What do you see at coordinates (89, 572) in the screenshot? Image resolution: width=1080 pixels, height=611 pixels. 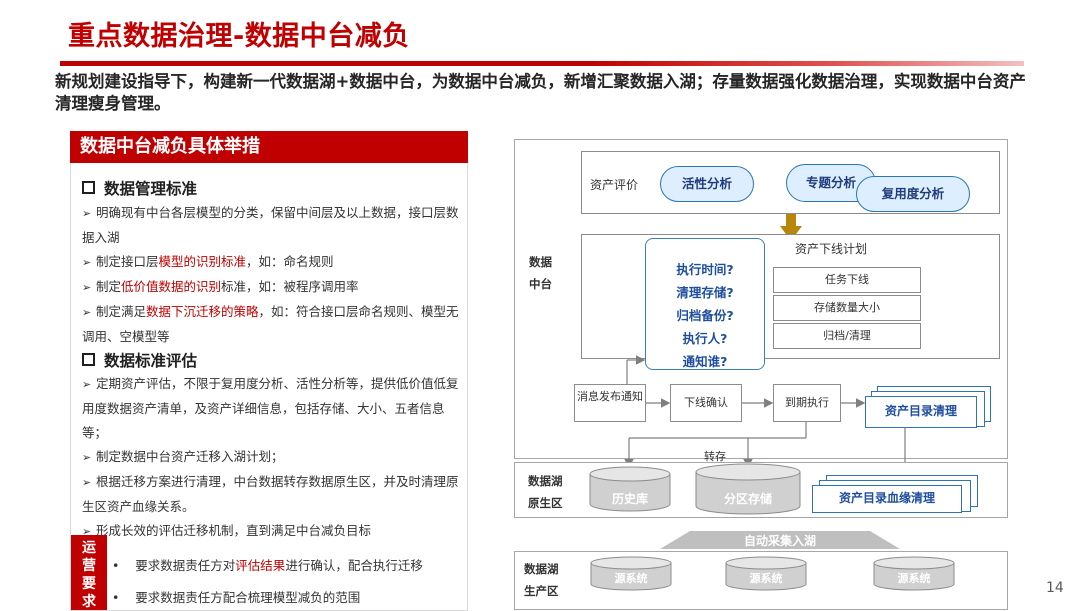 I see `ops-requirement-tab: 运 营 要 求` at bounding box center [89, 572].